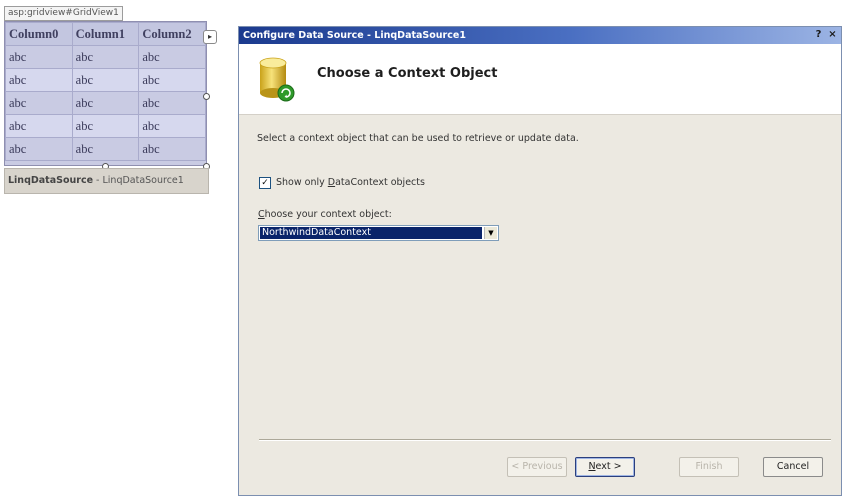 The width and height of the screenshot is (842, 496). Describe the element at coordinates (371, 233) in the screenshot. I see `context-object-selected-value: NorthwindDataContext` at that location.